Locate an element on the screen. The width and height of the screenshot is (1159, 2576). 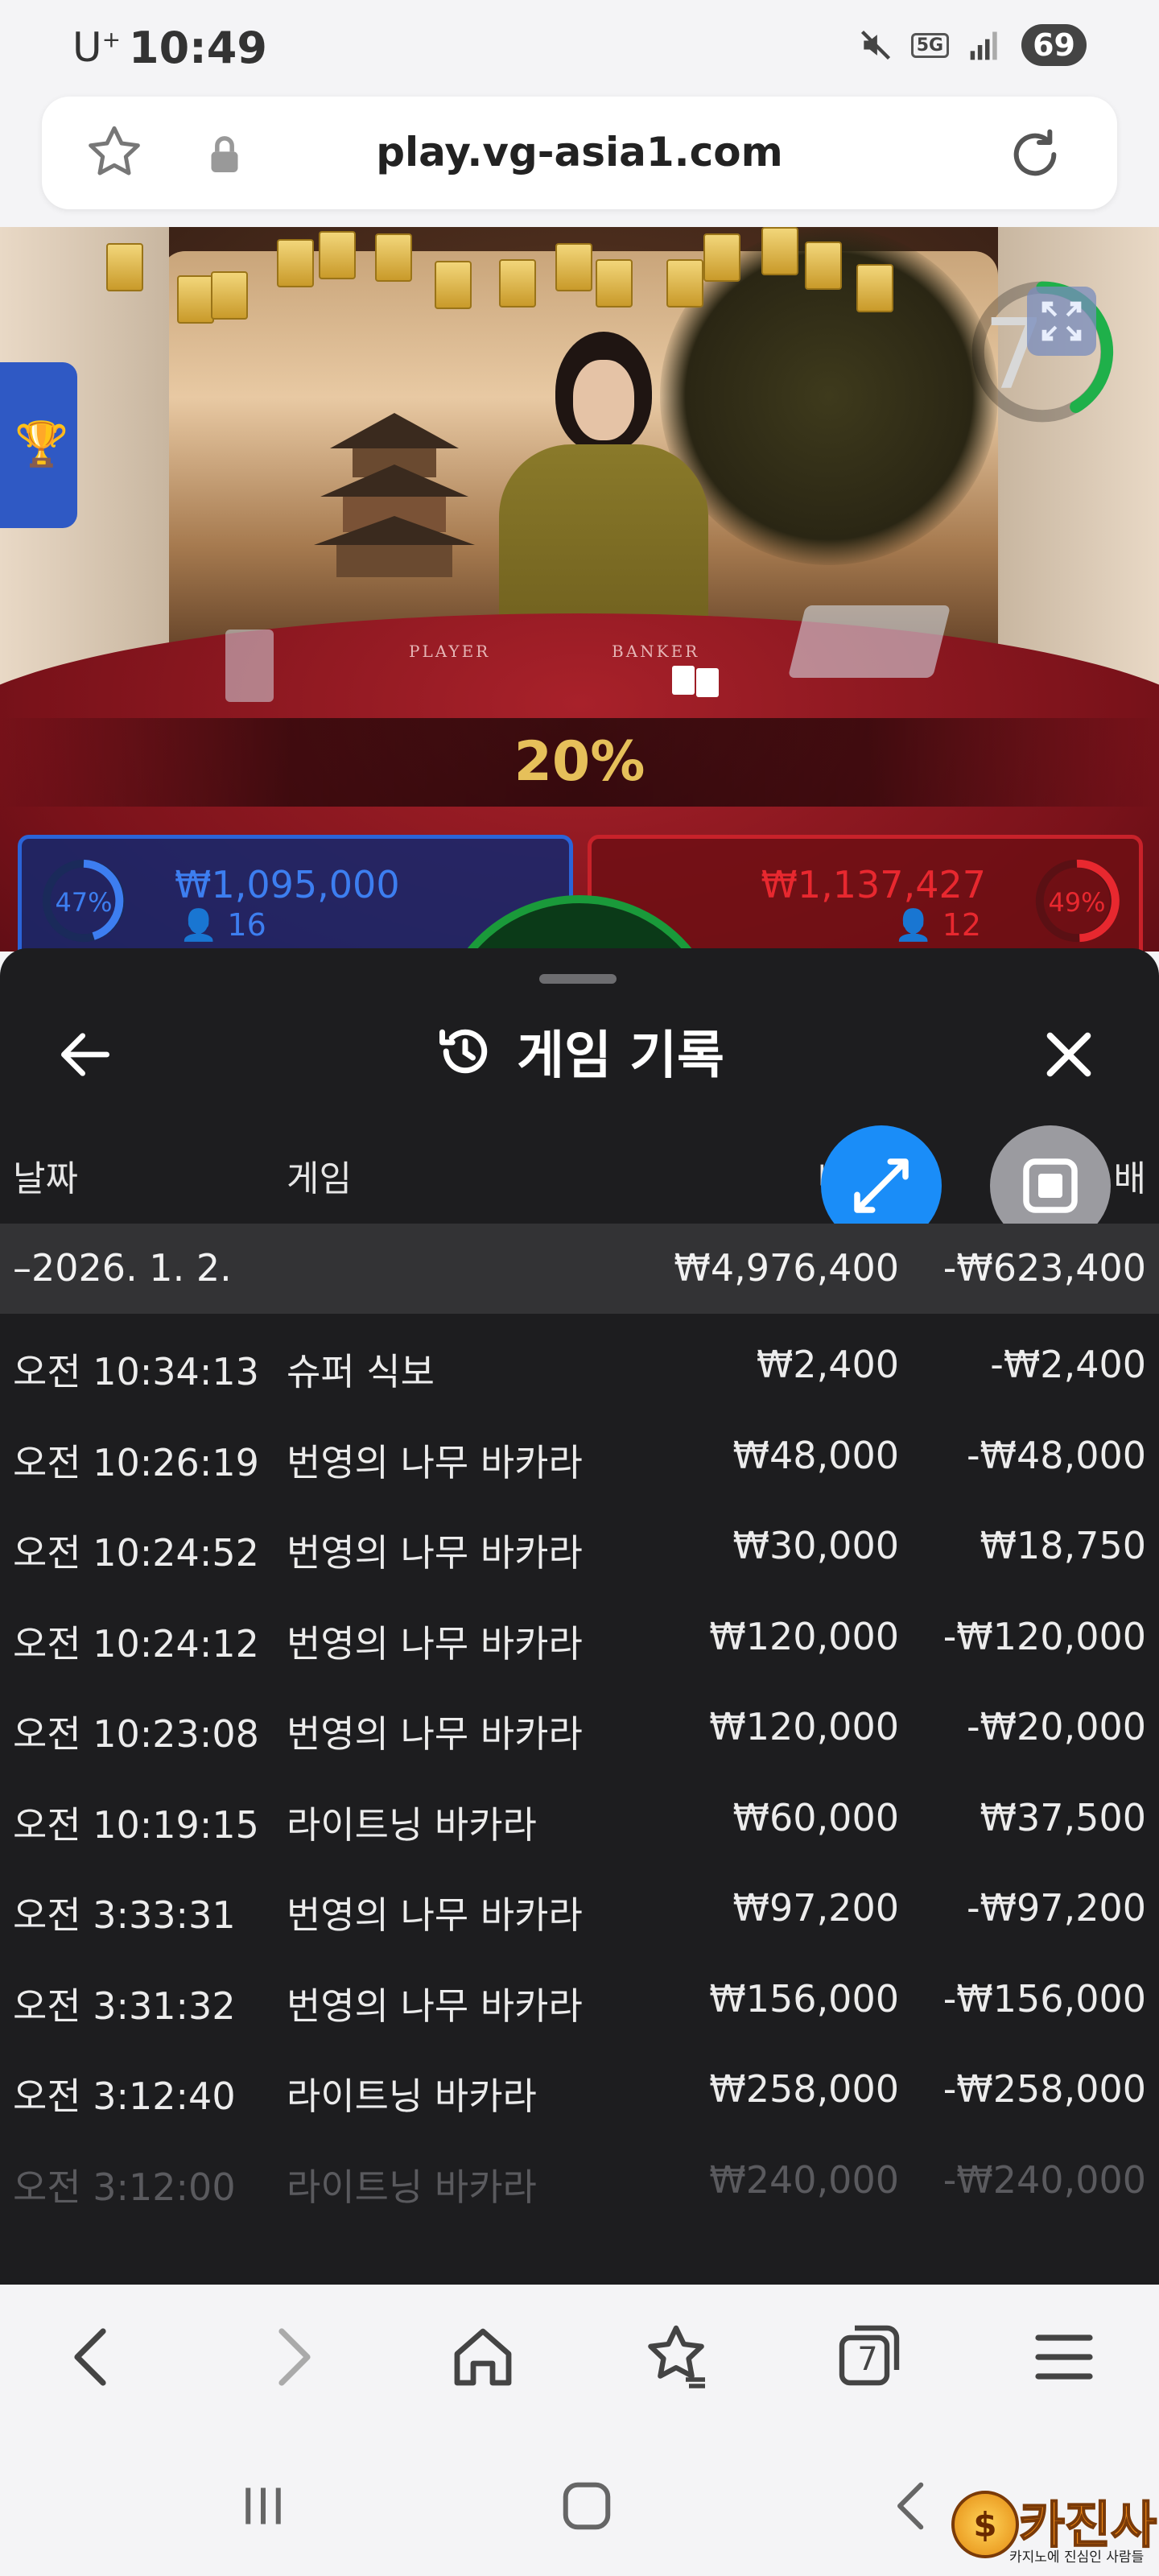
sheet-header: 게임 기록 is located at coordinates (579, 1051).